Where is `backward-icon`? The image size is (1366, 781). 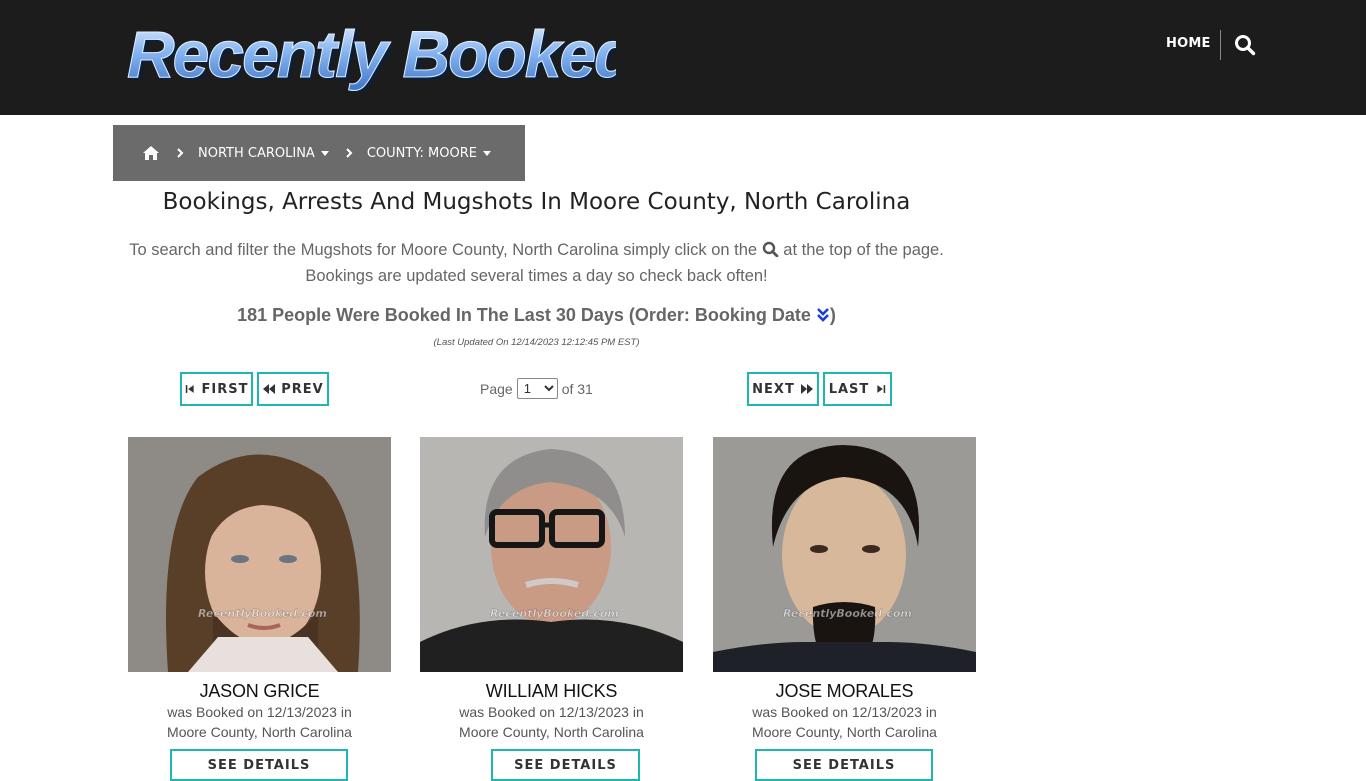
backward-icon is located at coordinates (269, 389).